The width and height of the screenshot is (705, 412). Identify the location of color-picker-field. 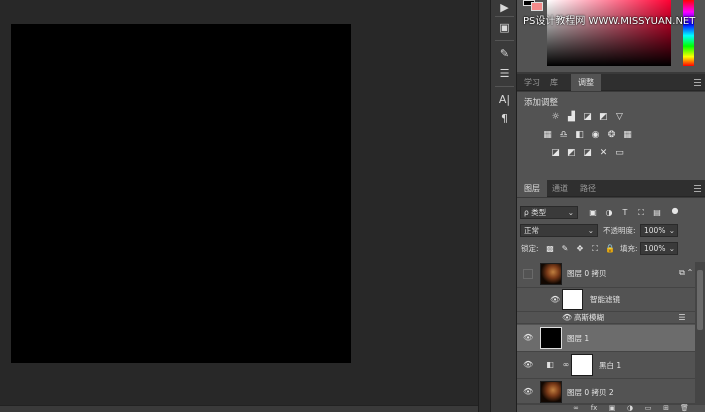
(609, 33).